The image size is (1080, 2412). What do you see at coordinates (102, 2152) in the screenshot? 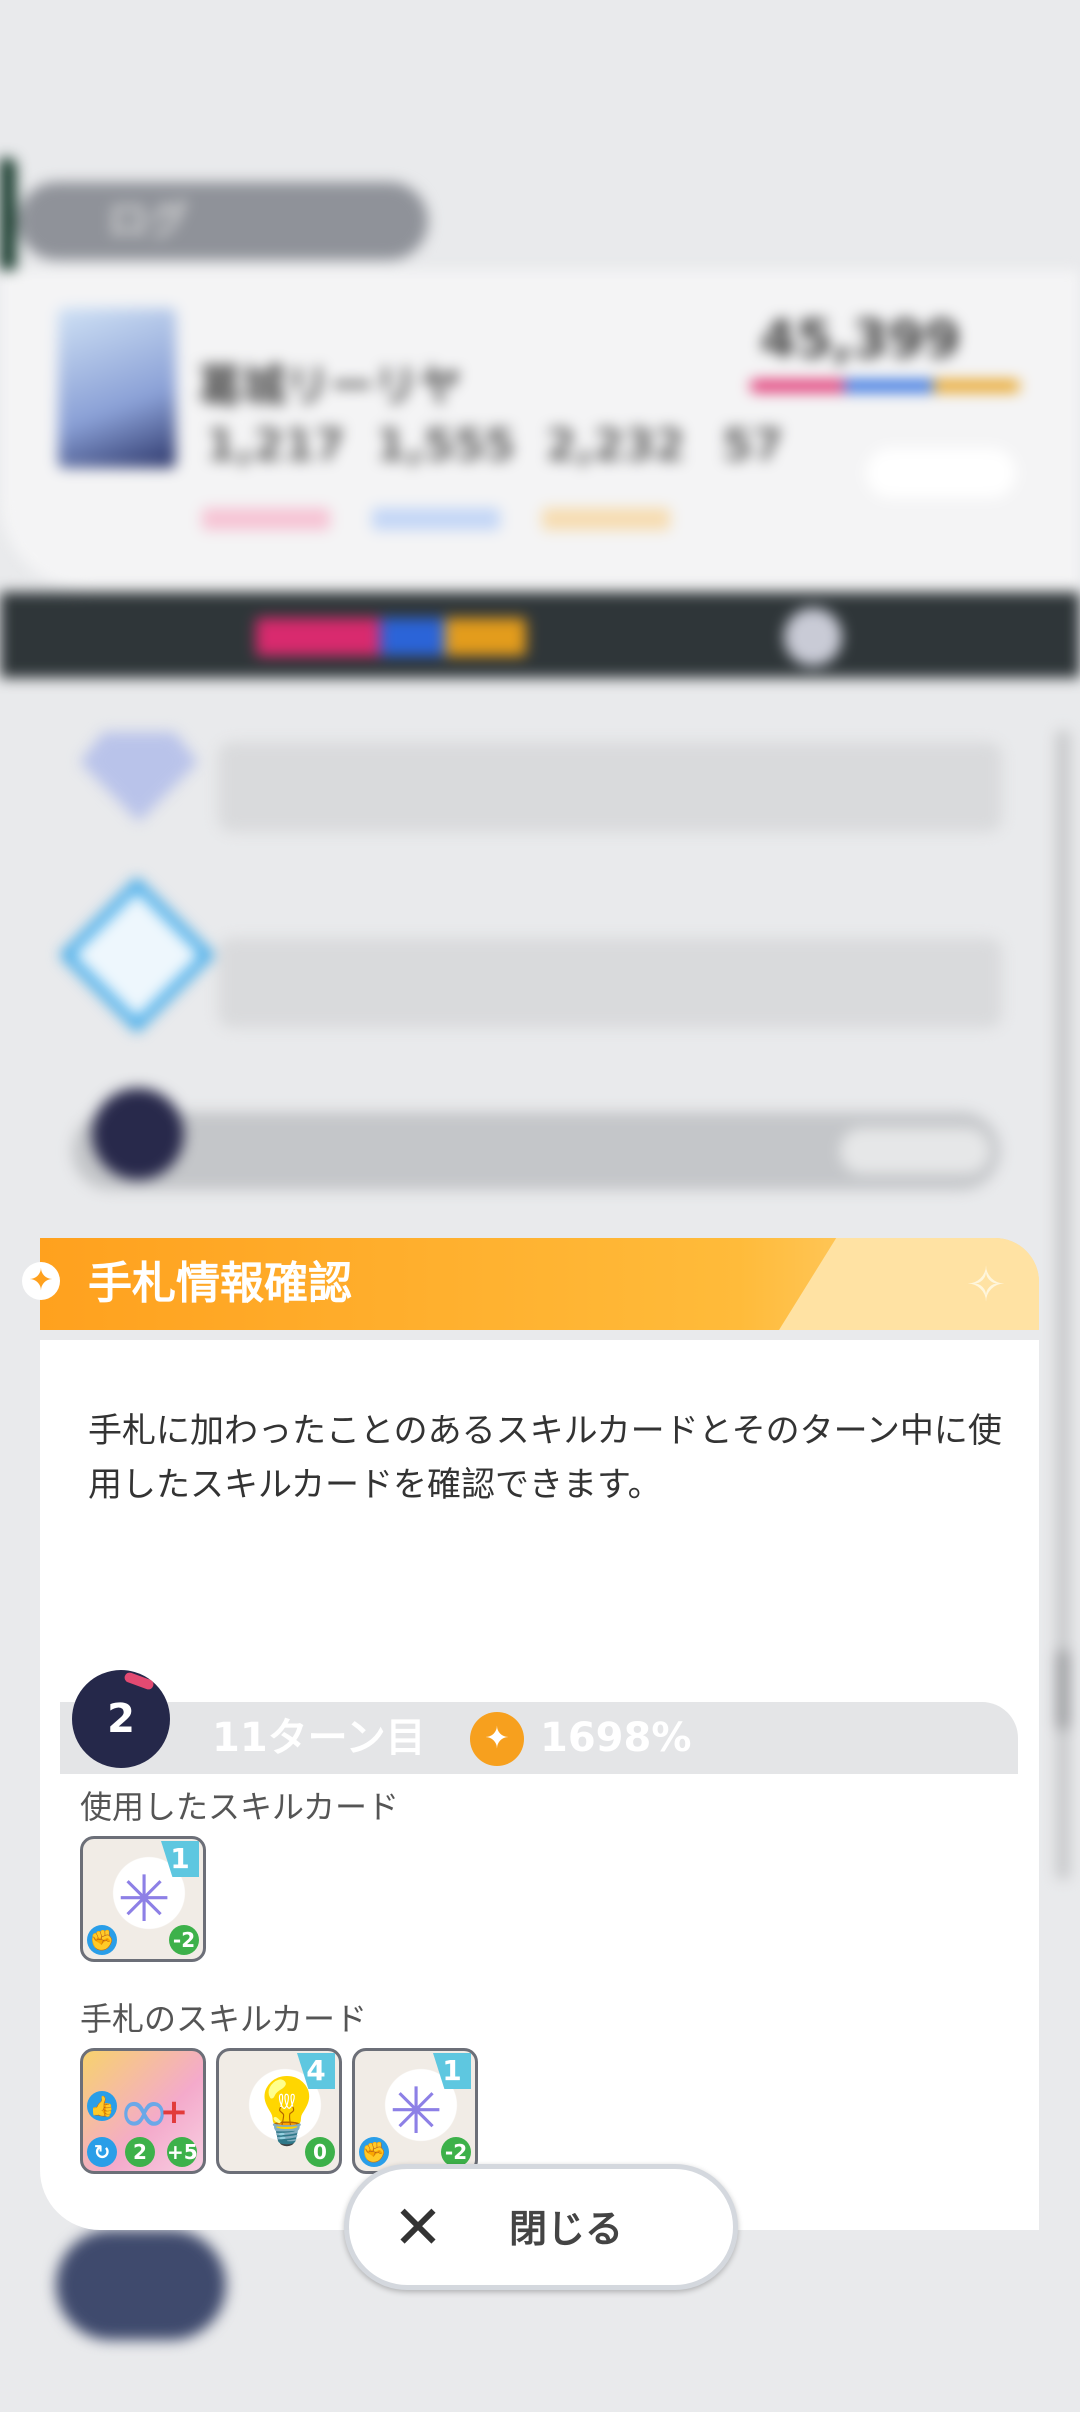
I see `cycle-icon: ↻` at bounding box center [102, 2152].